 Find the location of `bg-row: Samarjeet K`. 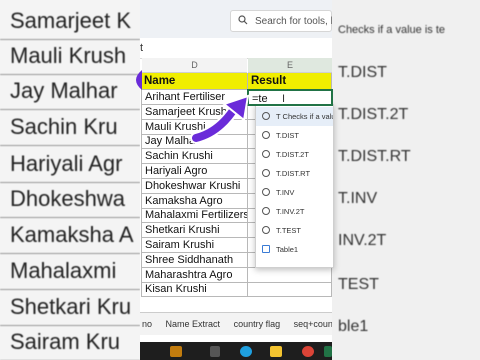

bg-row: Samarjeet K is located at coordinates (70, 21).